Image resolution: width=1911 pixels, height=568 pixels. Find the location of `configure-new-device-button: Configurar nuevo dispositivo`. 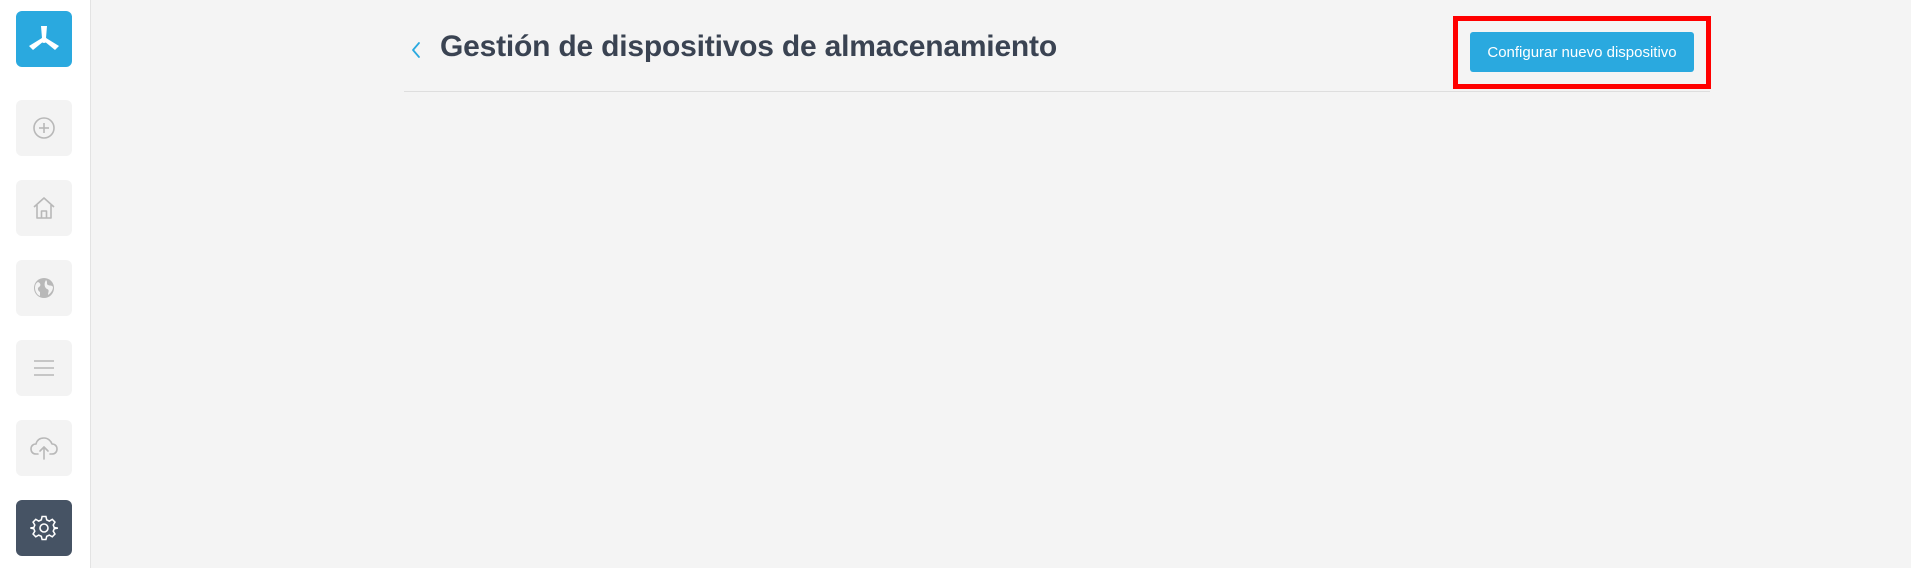

configure-new-device-button: Configurar nuevo dispositivo is located at coordinates (1582, 52).